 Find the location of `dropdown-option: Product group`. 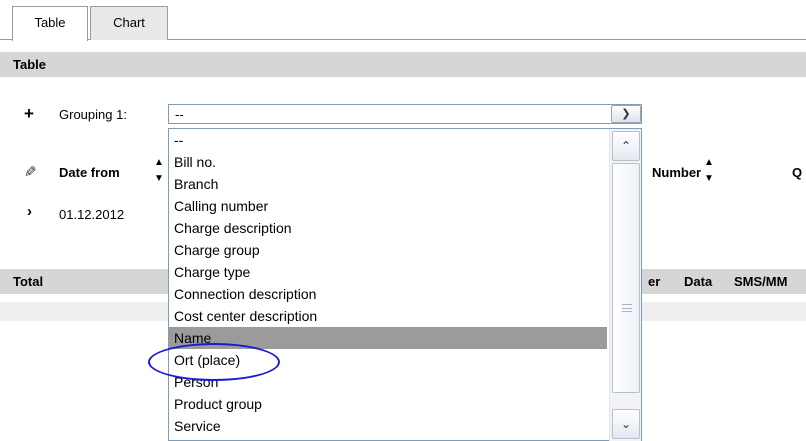

dropdown-option: Product group is located at coordinates (388, 404).